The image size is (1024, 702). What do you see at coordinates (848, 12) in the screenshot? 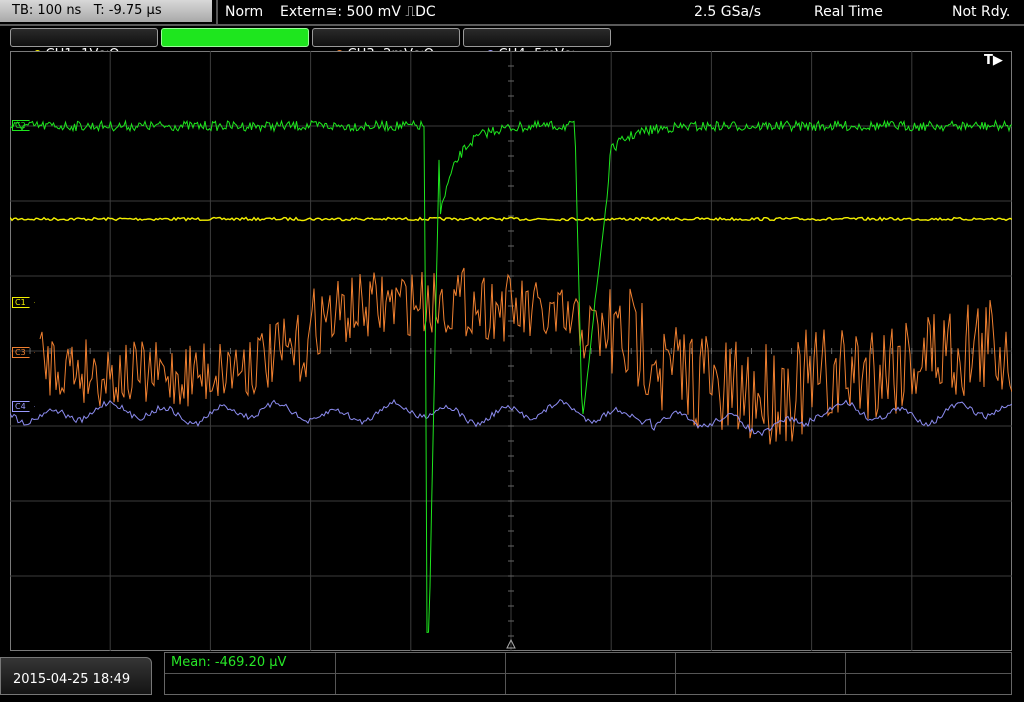
I see `acquisition-mode: Real Time` at bounding box center [848, 12].